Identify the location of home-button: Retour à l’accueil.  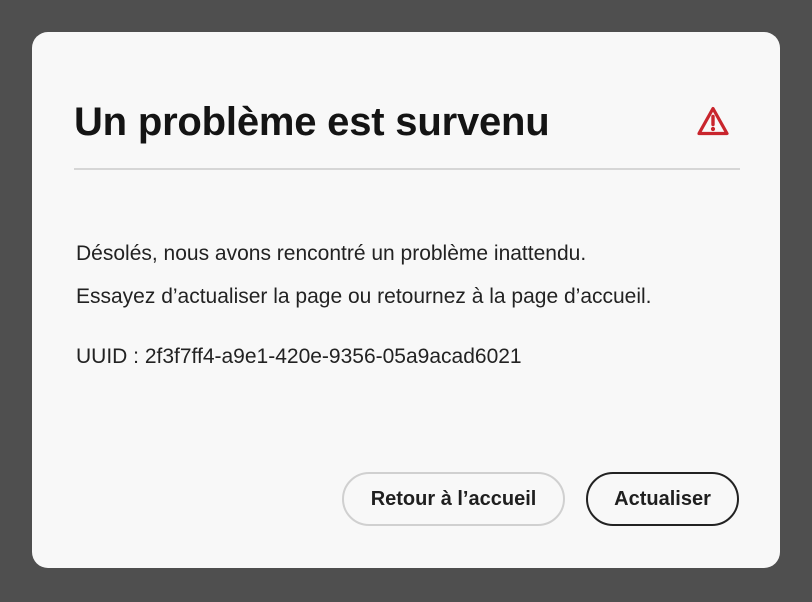
(453, 499).